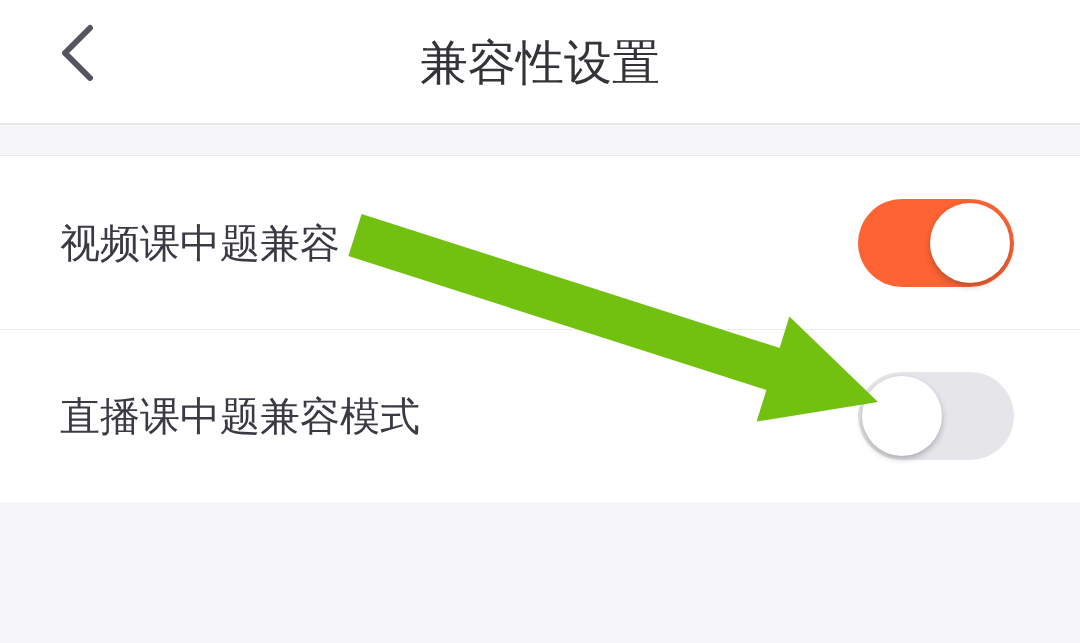 The image size is (1080, 643). What do you see at coordinates (77, 53) in the screenshot?
I see `back-chevron-icon` at bounding box center [77, 53].